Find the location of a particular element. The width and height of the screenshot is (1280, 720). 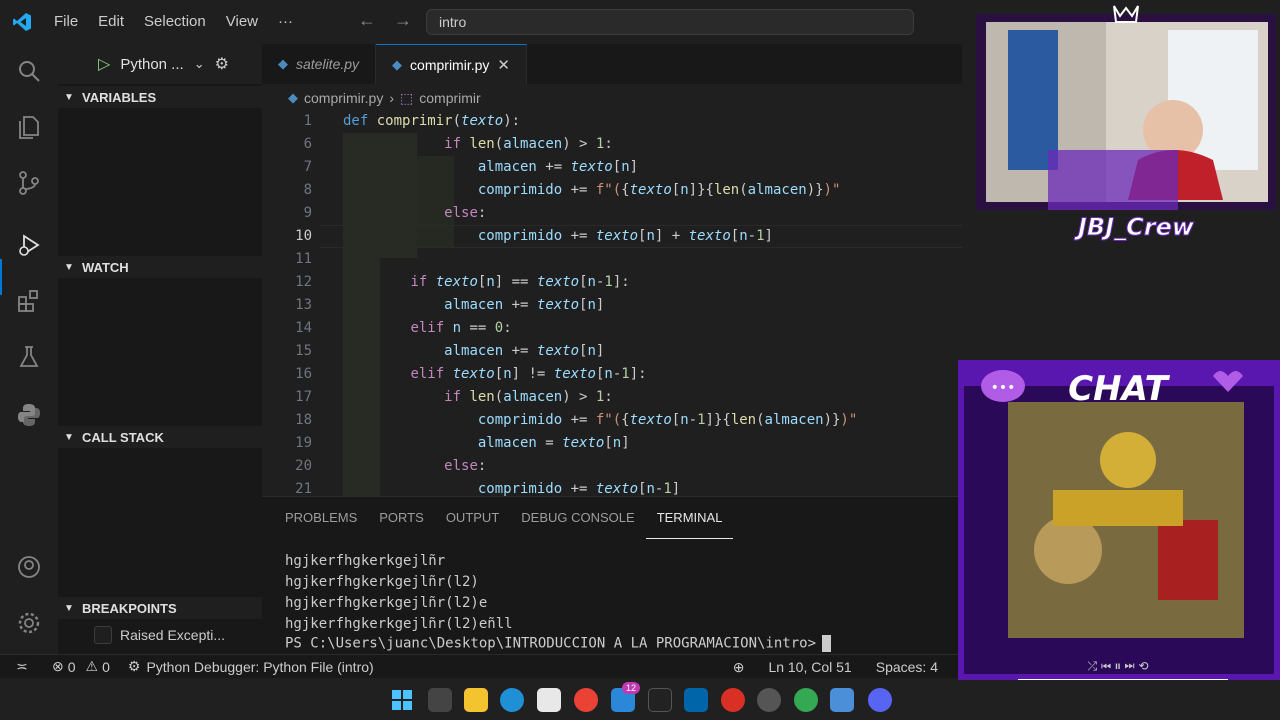

chevron-down-icon: ⌄ is located at coordinates (199, 64).